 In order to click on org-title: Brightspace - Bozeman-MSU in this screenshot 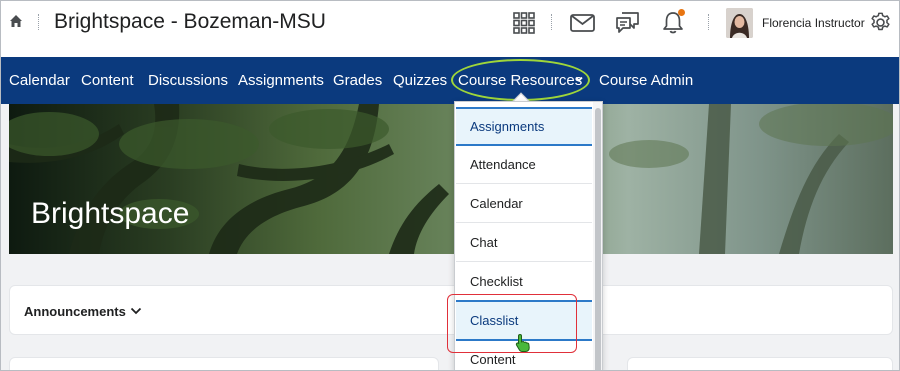, I will do `click(190, 22)`.